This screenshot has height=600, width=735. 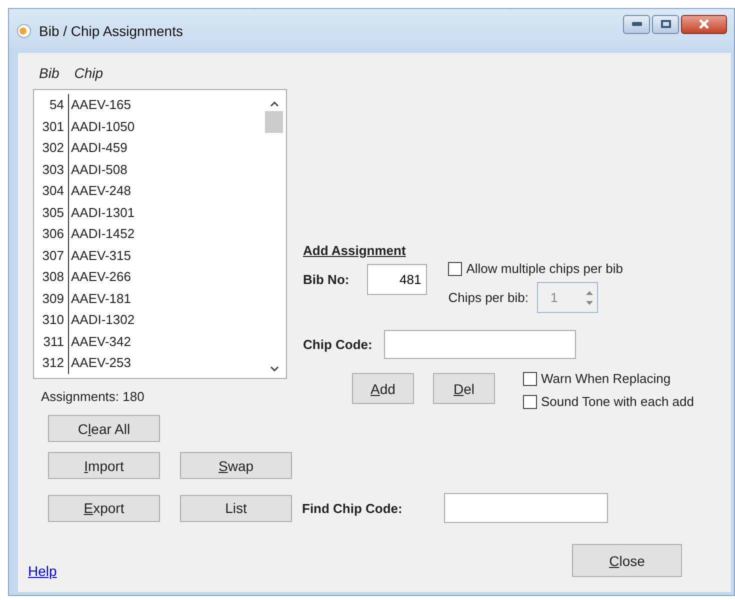 What do you see at coordinates (397, 279) in the screenshot?
I see `bib-number-field: 481` at bounding box center [397, 279].